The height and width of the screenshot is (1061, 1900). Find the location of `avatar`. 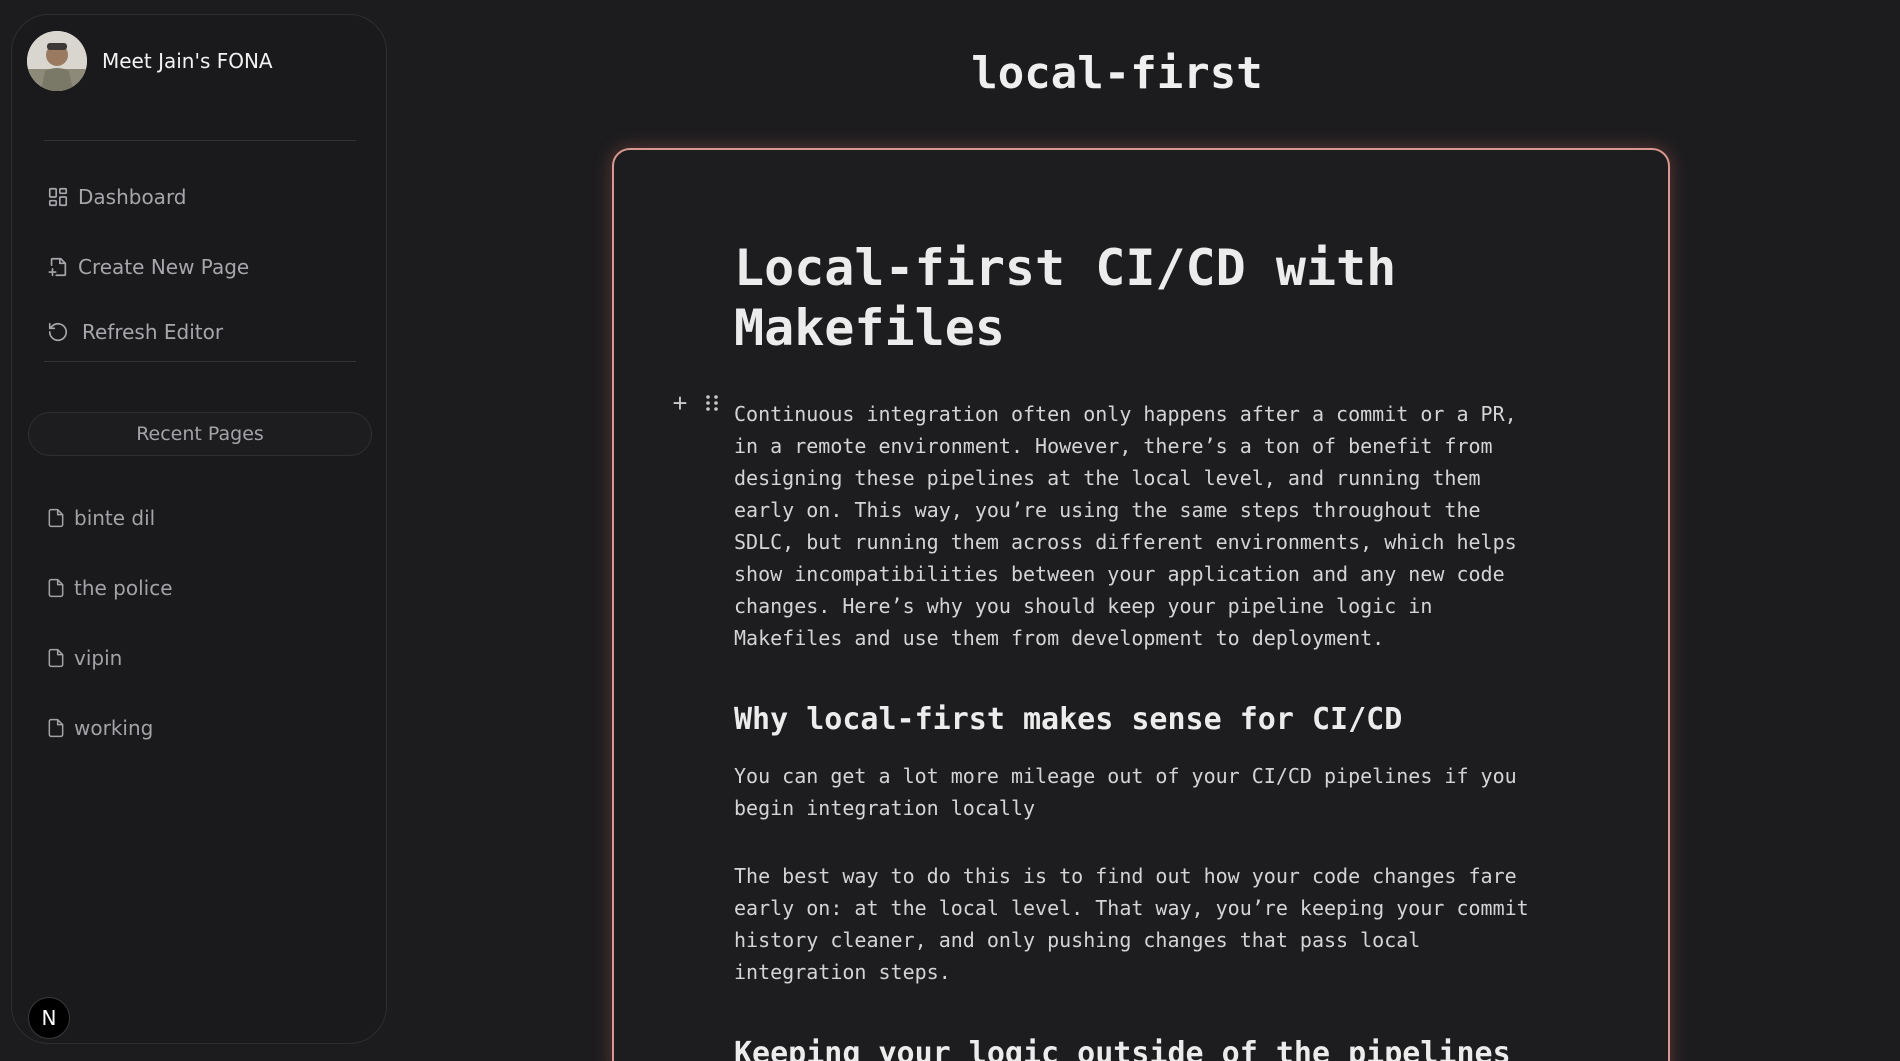

avatar is located at coordinates (57, 61).